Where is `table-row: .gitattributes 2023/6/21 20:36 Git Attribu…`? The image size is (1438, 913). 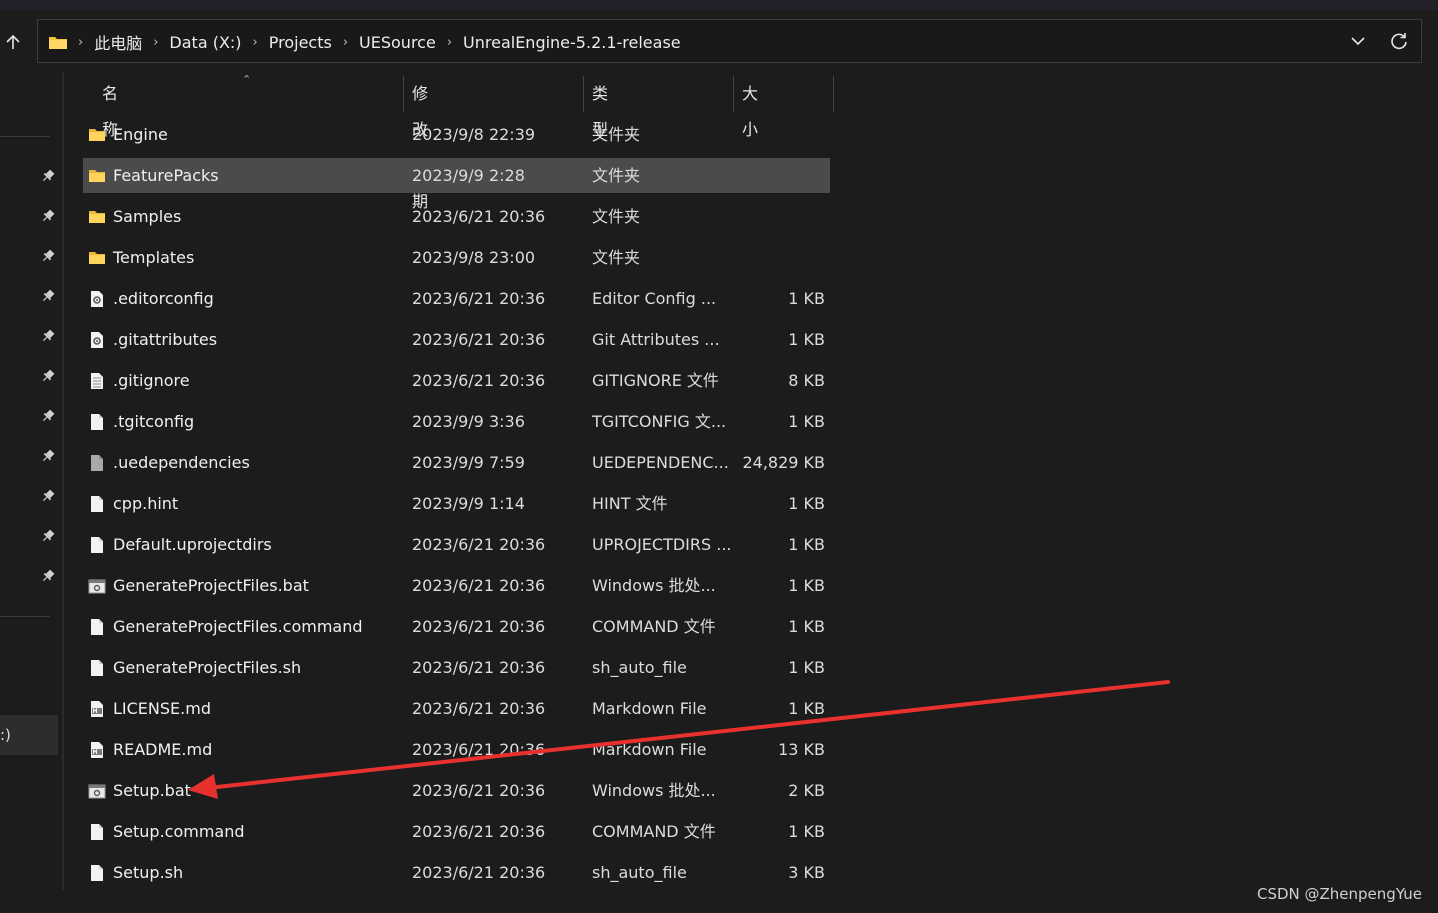 table-row: .gitattributes 2023/6/21 20:36 Git Attribu… is located at coordinates (456, 339).